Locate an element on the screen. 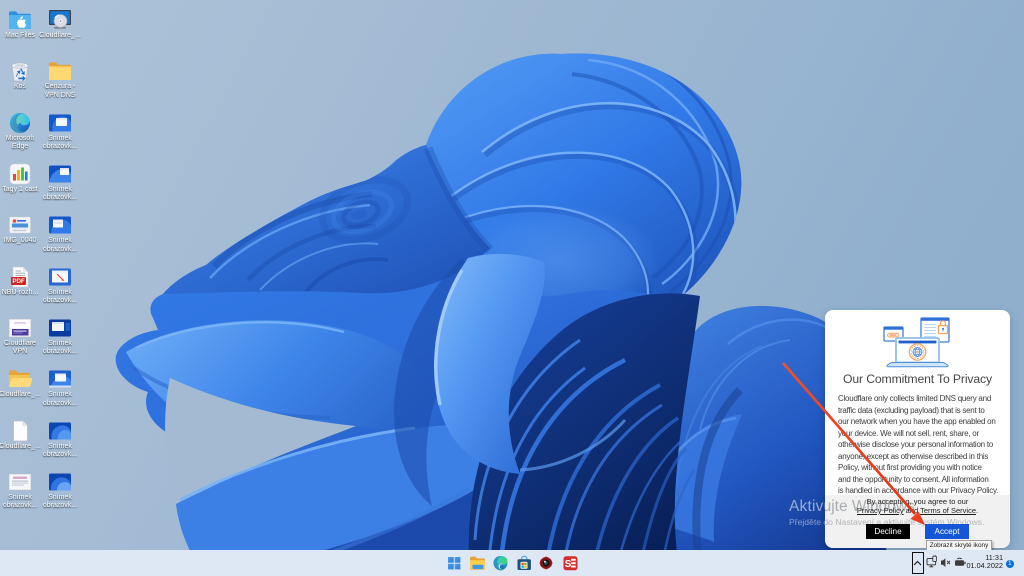 This screenshot has height=576, width=1024. svg-text: S is located at coordinates (568, 564).